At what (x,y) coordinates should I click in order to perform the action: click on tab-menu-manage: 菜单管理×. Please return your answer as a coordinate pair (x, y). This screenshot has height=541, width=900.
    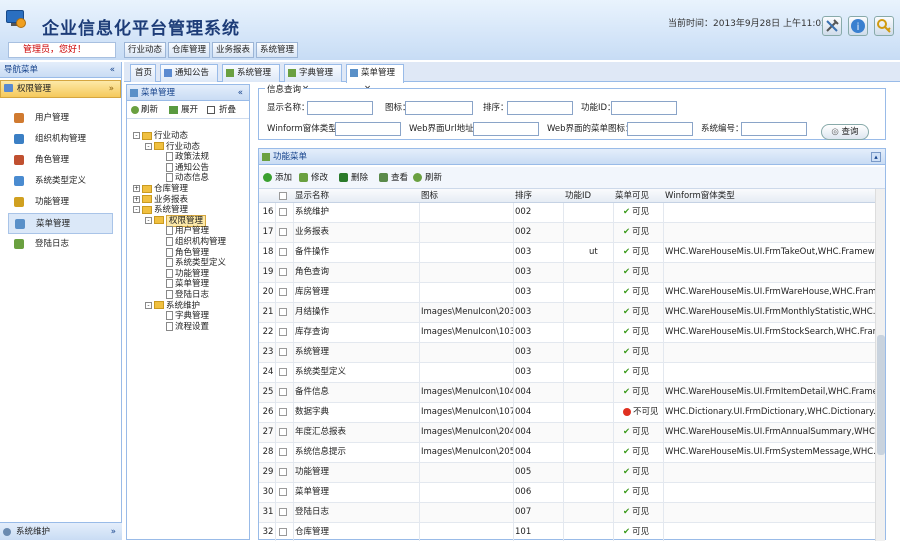
    Looking at the image, I should click on (375, 79).